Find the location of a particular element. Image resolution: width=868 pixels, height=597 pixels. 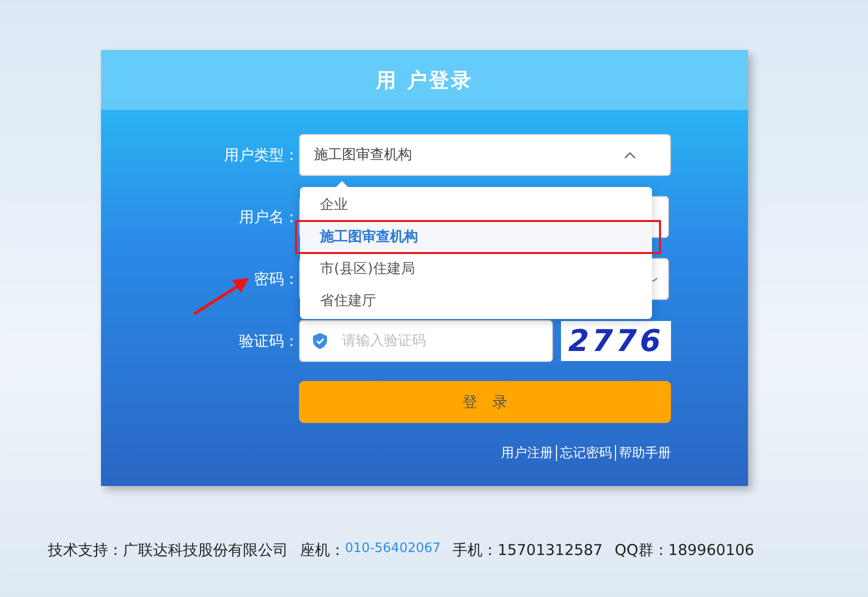

field-label: 验证码： is located at coordinates (269, 341).